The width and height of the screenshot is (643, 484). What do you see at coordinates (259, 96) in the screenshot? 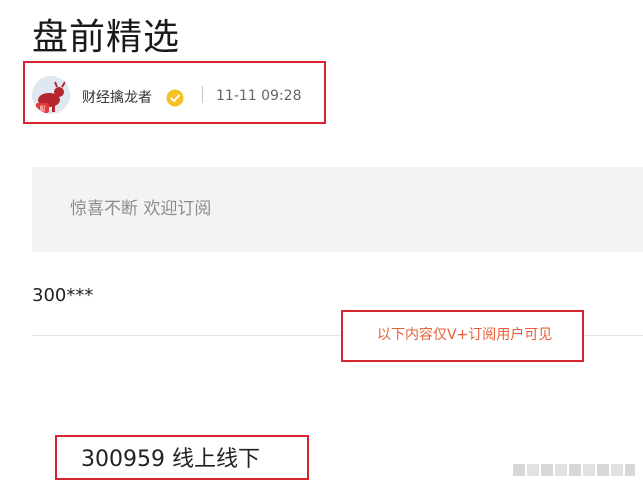
I see `post-timestamp: 11-11 09:28` at bounding box center [259, 96].